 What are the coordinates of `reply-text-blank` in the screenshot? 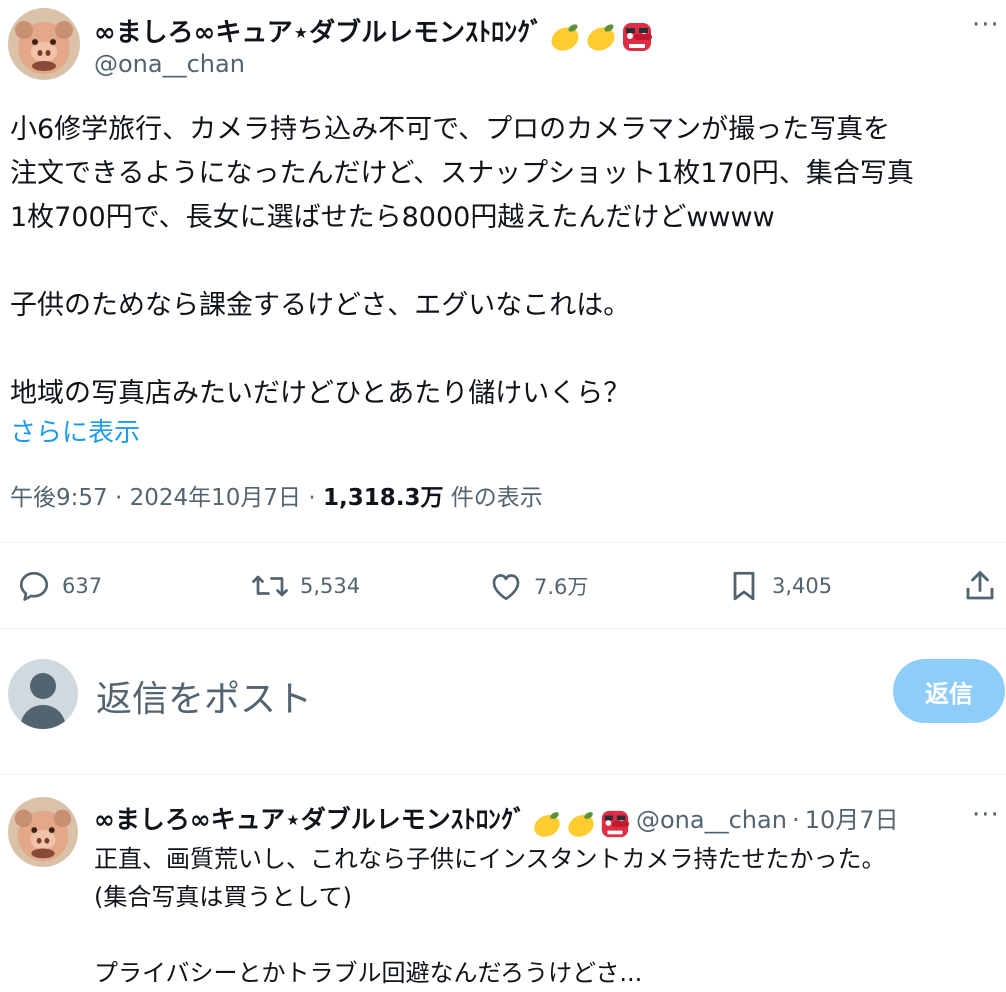 It's located at (490, 935).